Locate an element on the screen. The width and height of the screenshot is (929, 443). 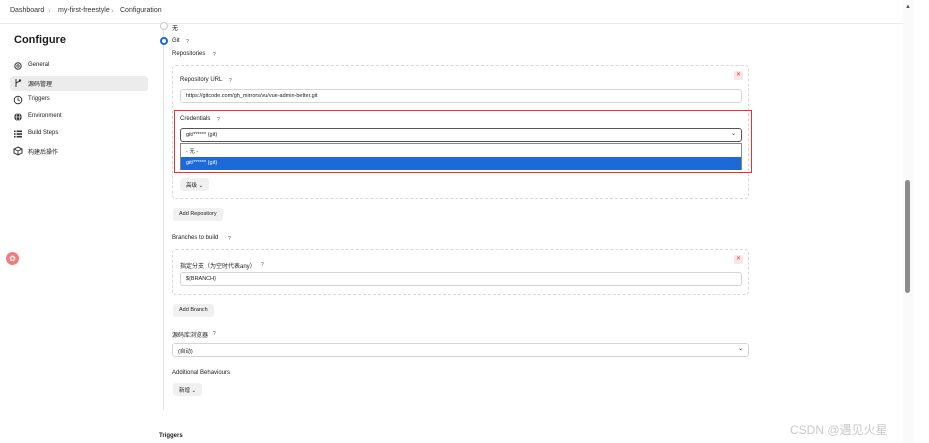
advanced-button-label: 高级 is located at coordinates (192, 186).